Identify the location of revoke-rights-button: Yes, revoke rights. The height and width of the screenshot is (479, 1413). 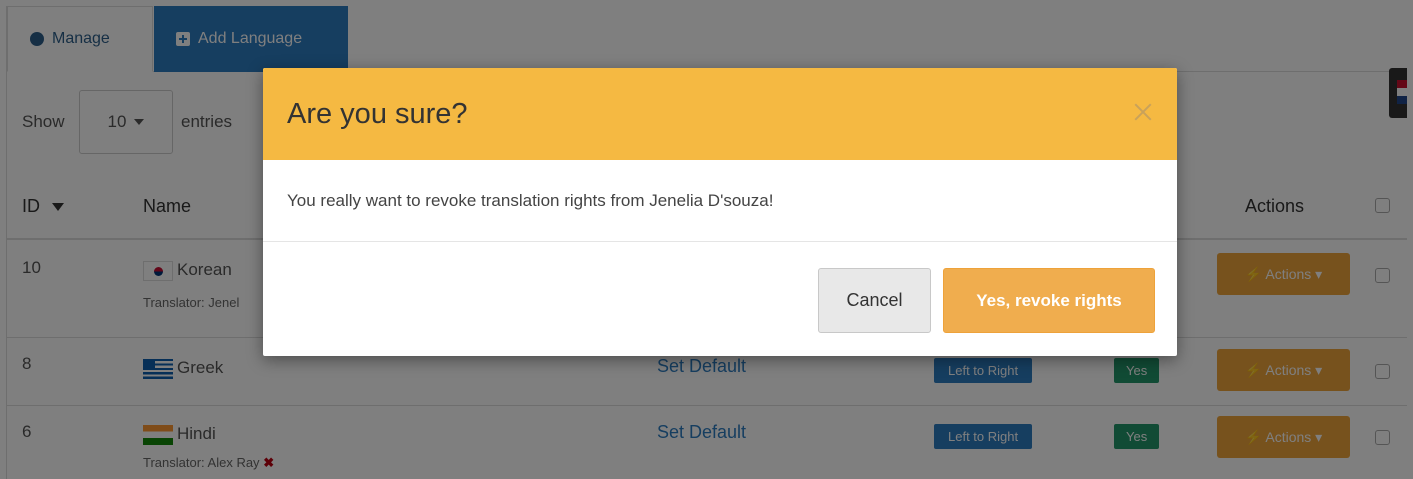
(1049, 300).